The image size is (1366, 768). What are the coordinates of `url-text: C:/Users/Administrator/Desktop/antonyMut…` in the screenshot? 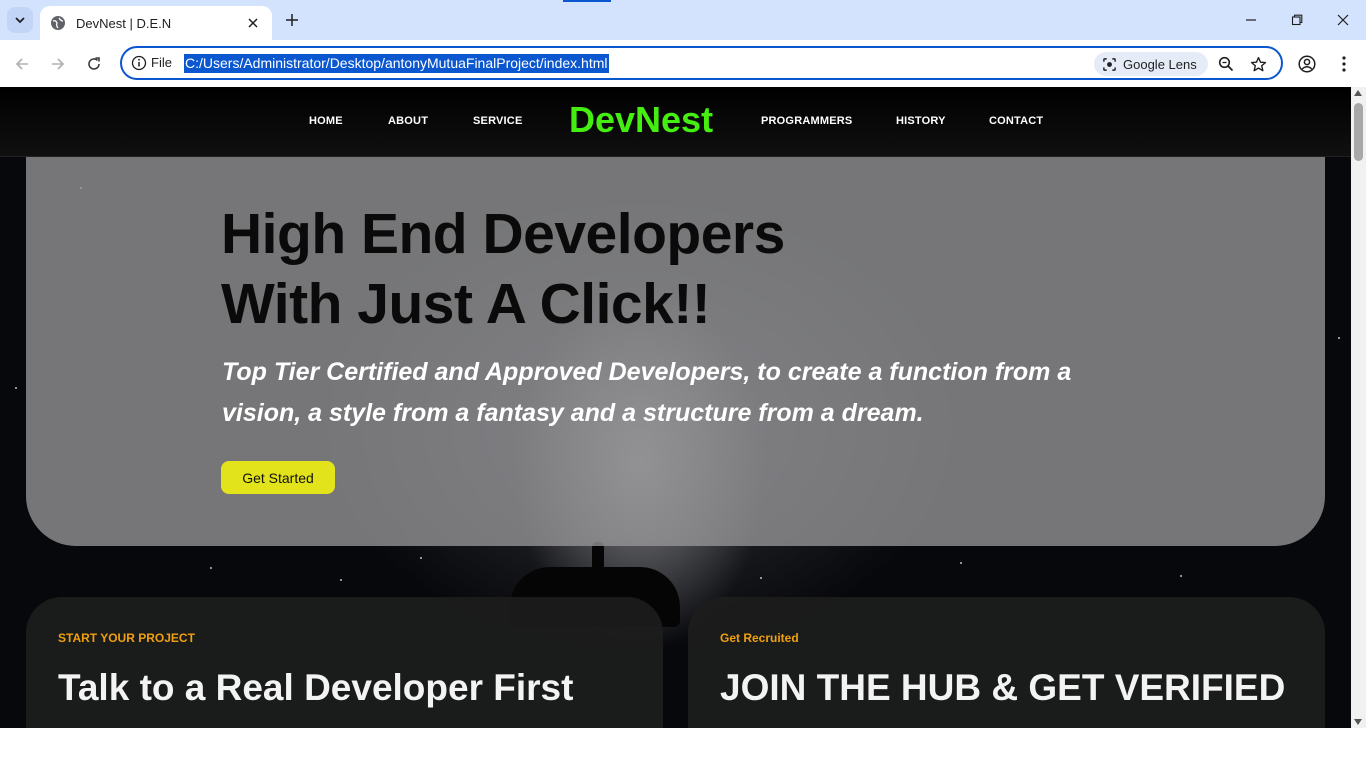 It's located at (396, 63).